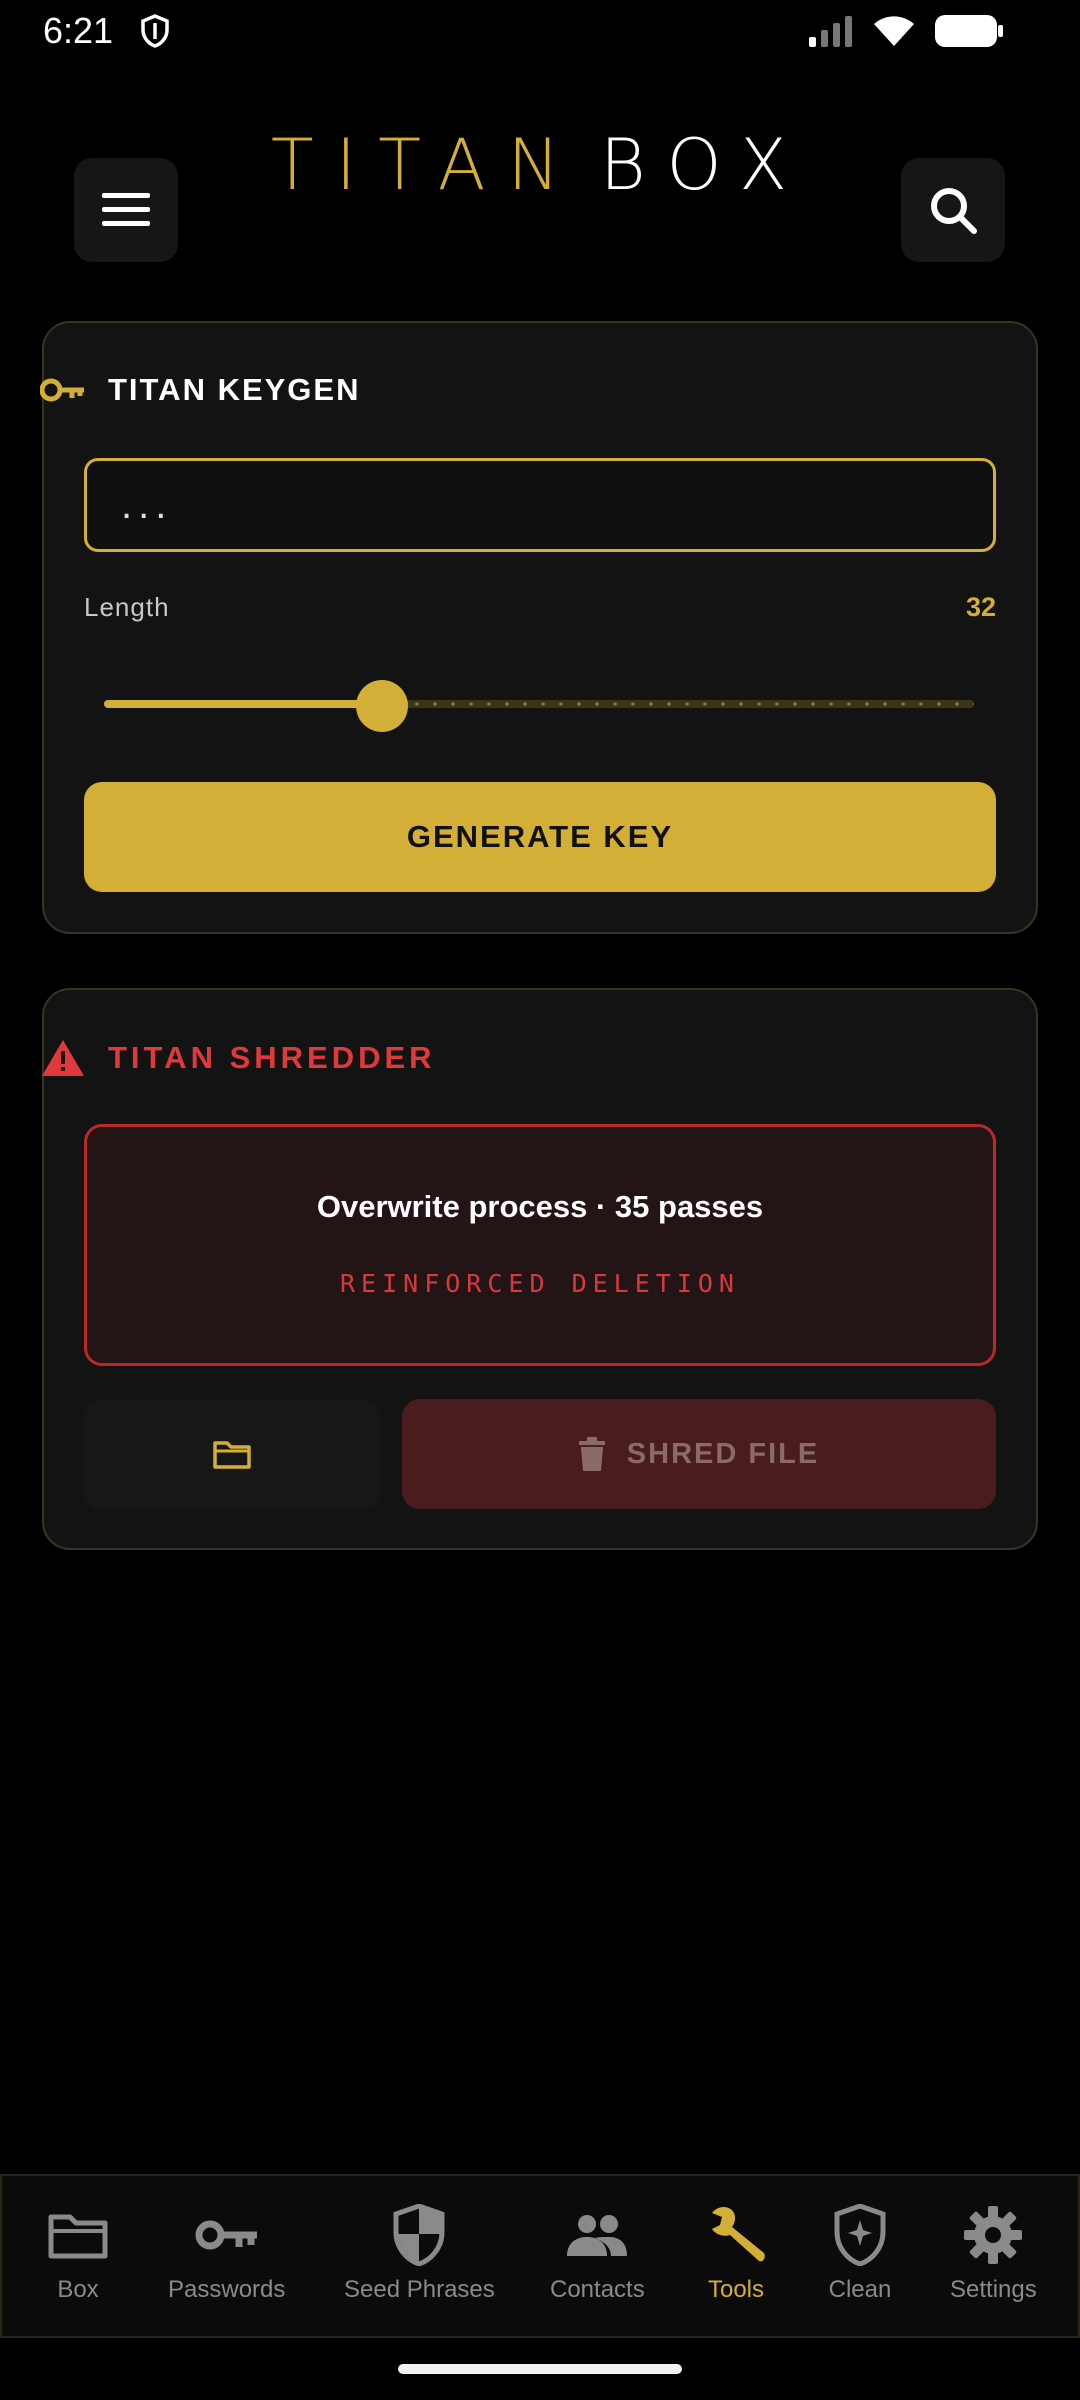 The width and height of the screenshot is (1080, 2400). Describe the element at coordinates (78, 30) in the screenshot. I see `status-time: 6:21` at that location.